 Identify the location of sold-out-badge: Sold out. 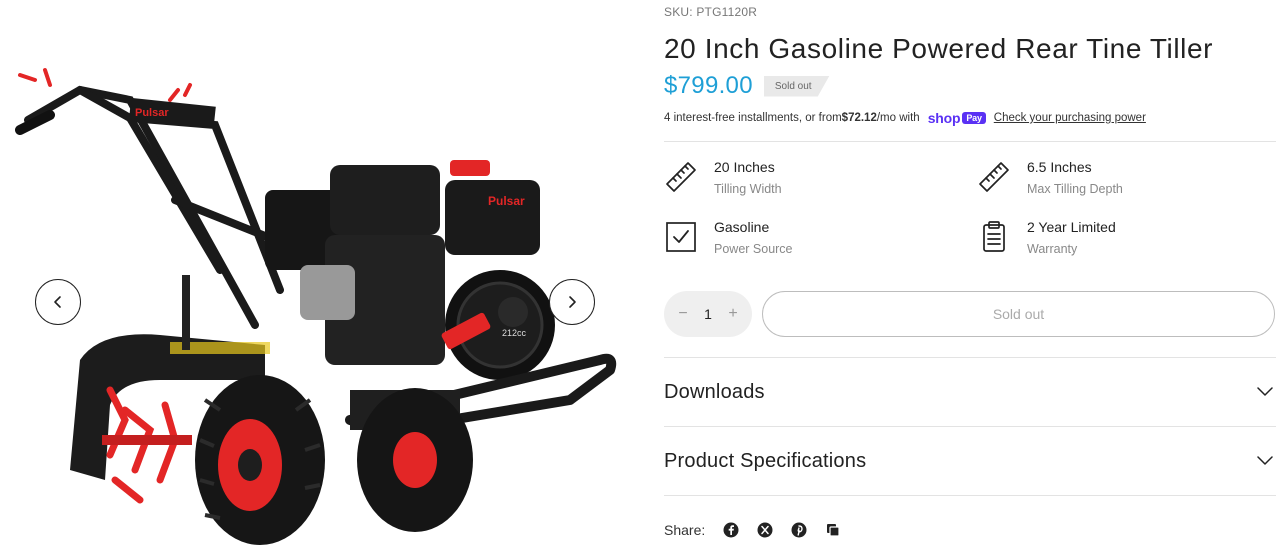
(796, 86).